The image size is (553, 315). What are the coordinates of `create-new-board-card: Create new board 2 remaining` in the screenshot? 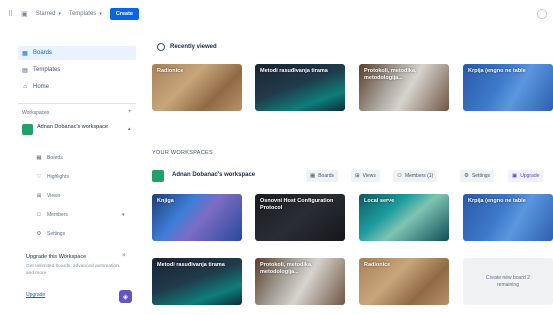 It's located at (508, 281).